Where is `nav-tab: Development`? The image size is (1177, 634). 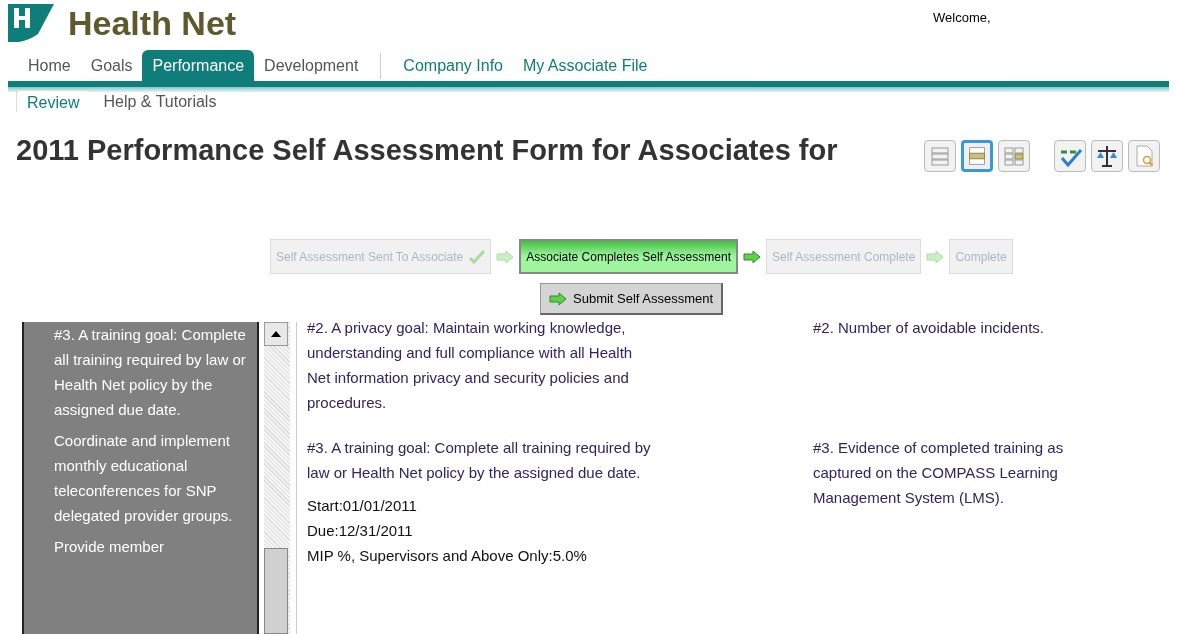 nav-tab: Development is located at coordinates (311, 65).